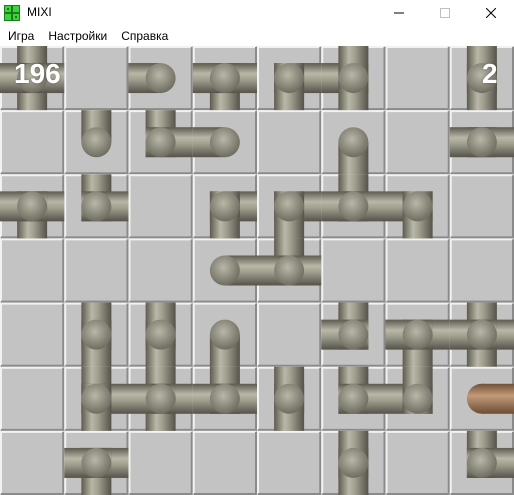  I want to click on minimize-button, so click(399, 13).